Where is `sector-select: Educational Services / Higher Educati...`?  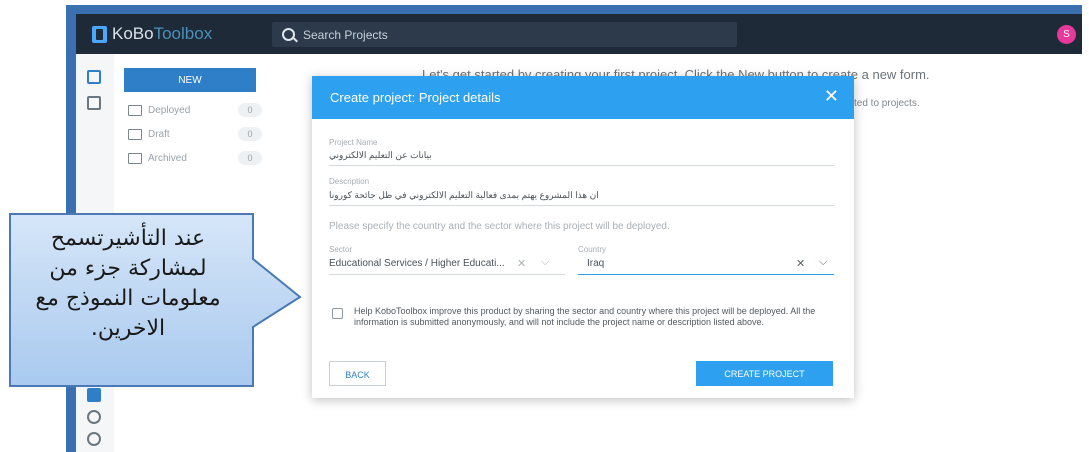 sector-select: Educational Services / Higher Educati... is located at coordinates (417, 263).